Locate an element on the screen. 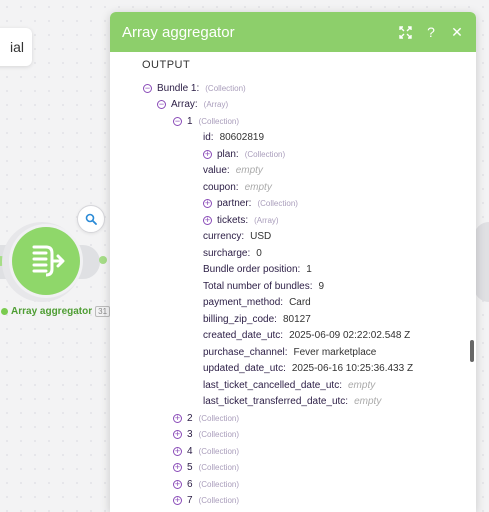 This screenshot has height=512, width=489. tree-key: purchase_channel: is located at coordinates (245, 352).